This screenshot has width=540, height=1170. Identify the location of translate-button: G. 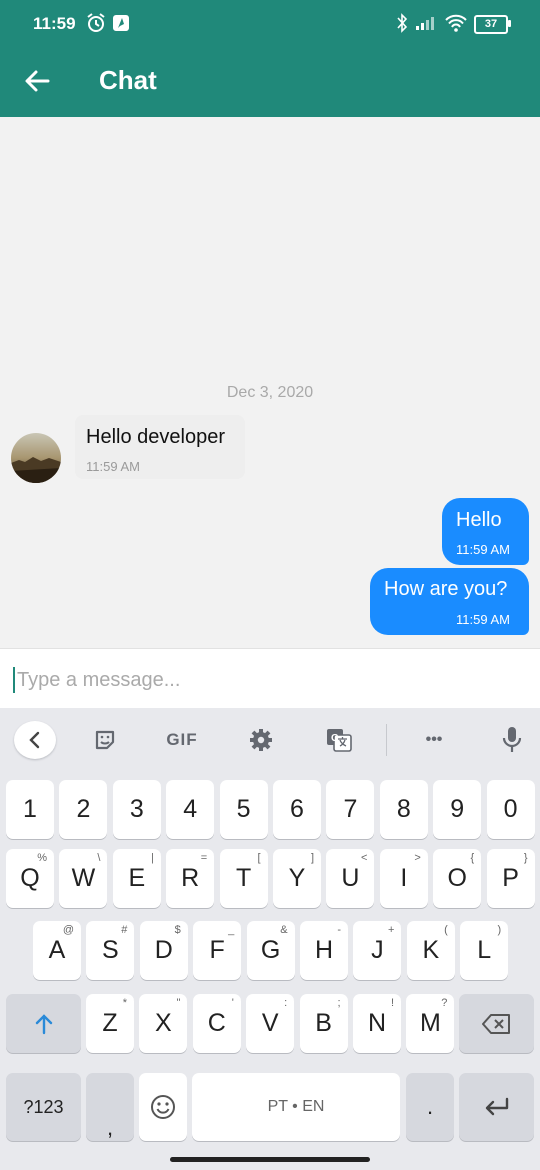
(339, 740).